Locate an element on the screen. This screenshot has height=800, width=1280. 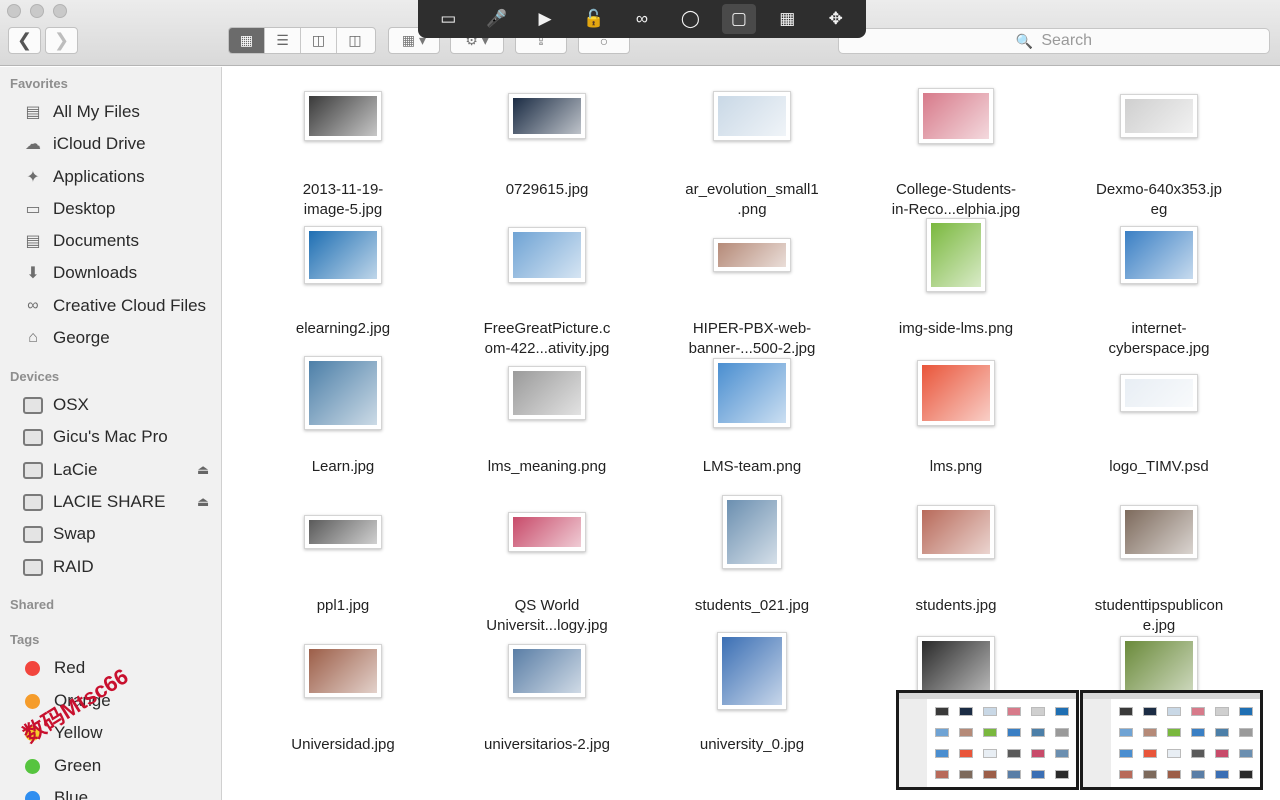
sidebar-item-documents: ▤ Documents is located at coordinates (80, 241).